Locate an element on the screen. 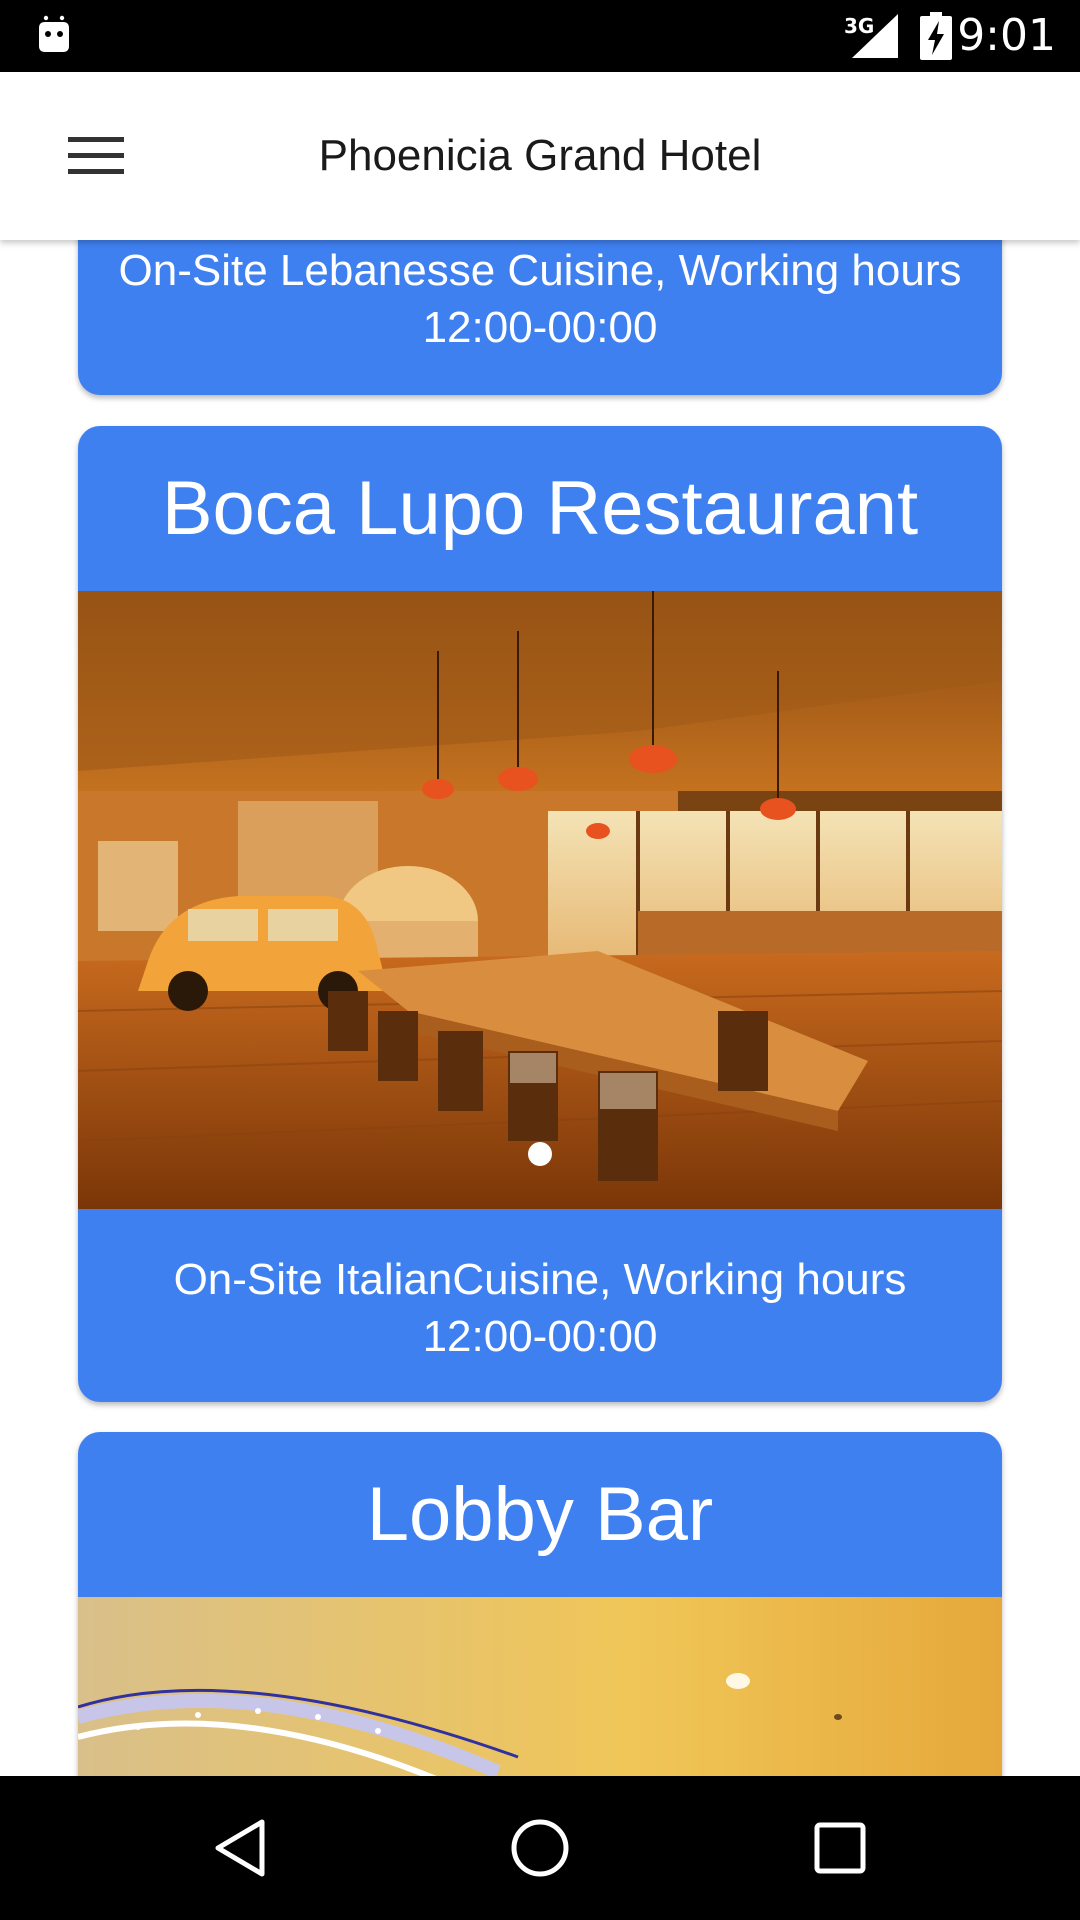 The width and height of the screenshot is (1080, 1920). lobby-bar-photo is located at coordinates (540, 1686).